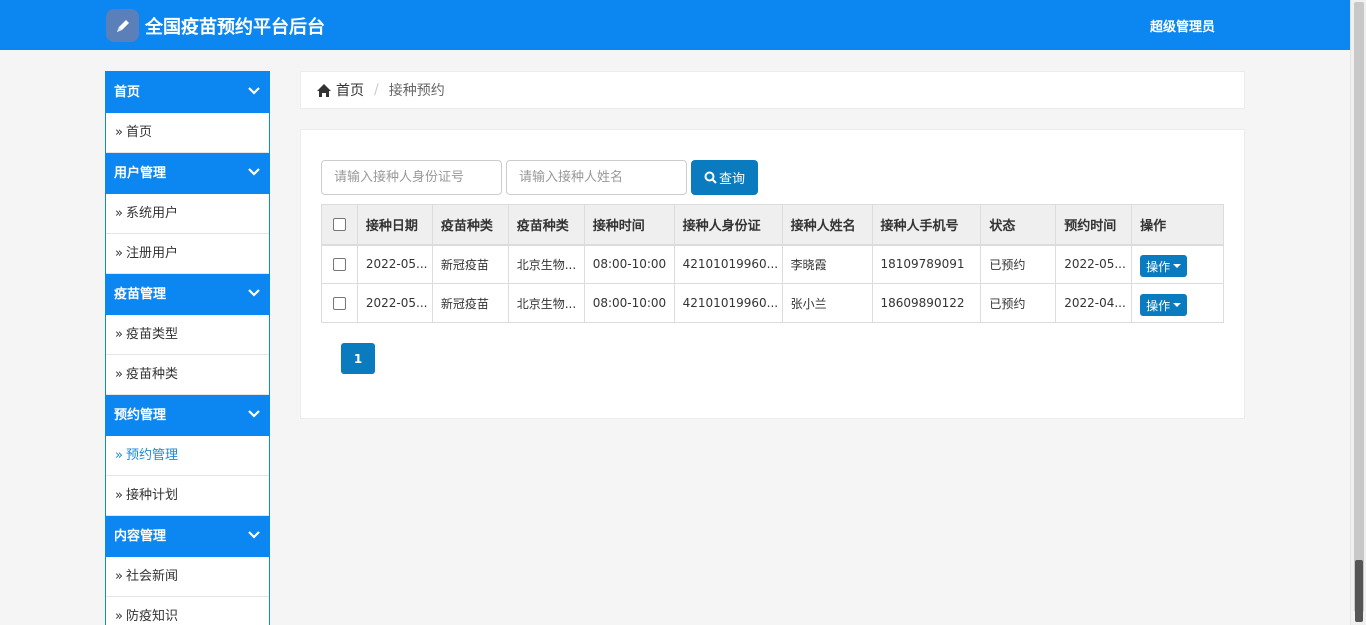 This screenshot has width=1366, height=625. I want to click on sidebar-group: 用户管理» 系统用户» 注册用户, so click(187, 213).